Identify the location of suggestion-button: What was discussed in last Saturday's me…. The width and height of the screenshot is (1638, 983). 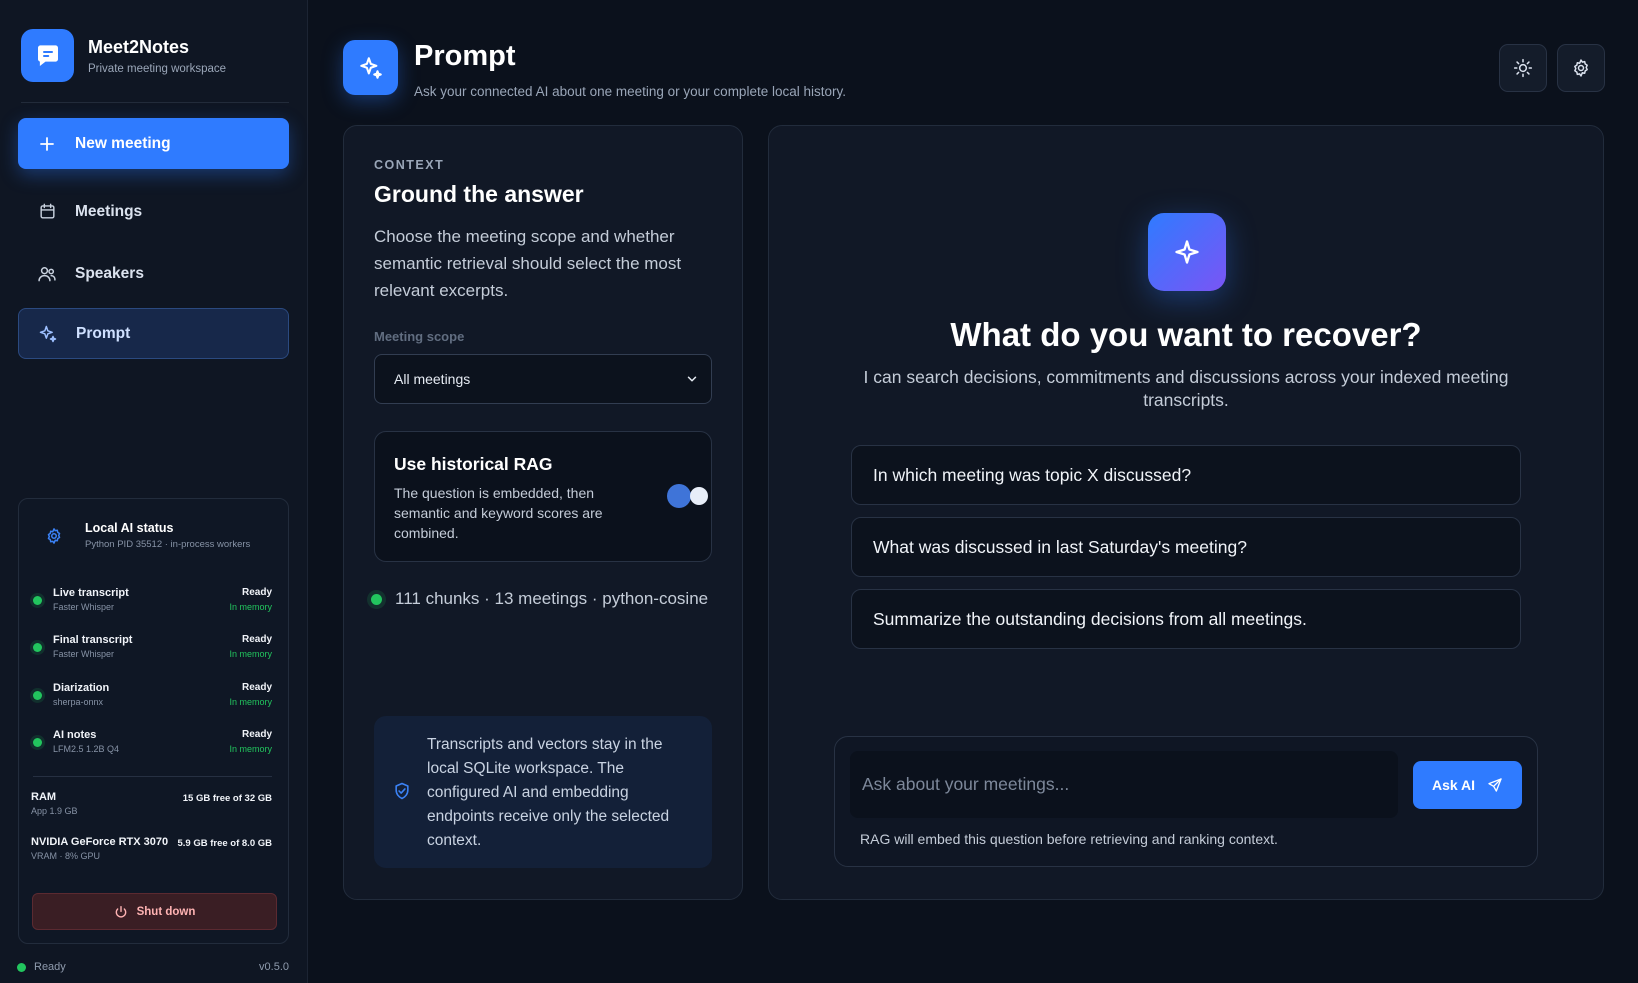
(1186, 547).